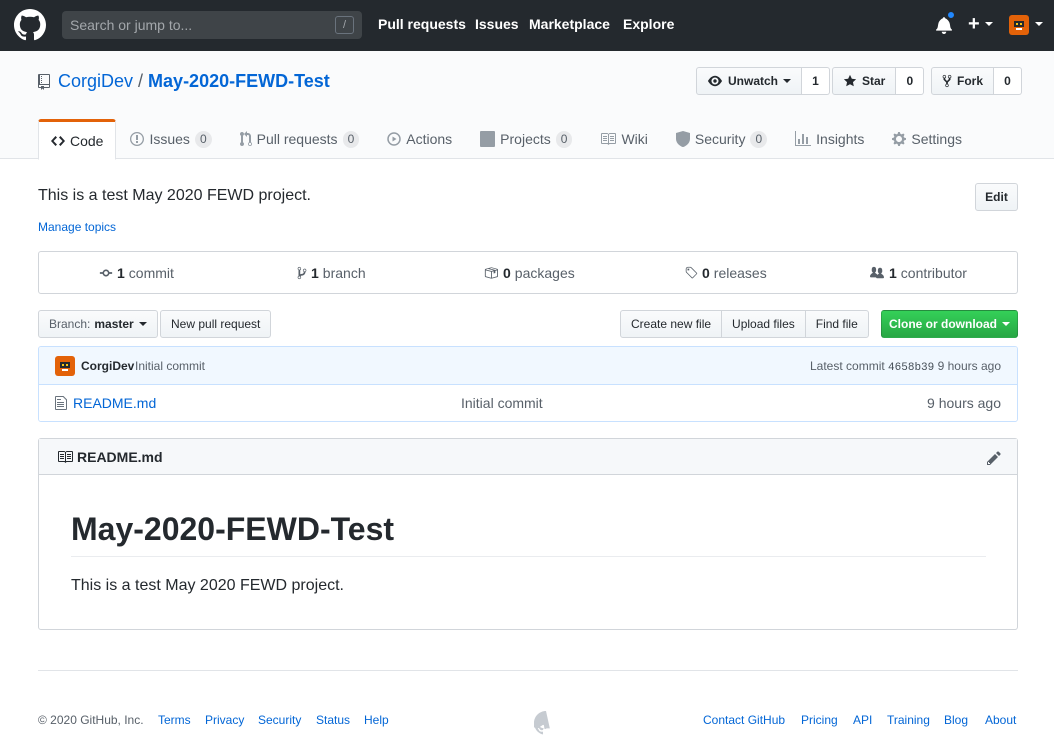 This screenshot has width=1054, height=755. Describe the element at coordinates (58, 140) in the screenshot. I see `code-icon` at that location.